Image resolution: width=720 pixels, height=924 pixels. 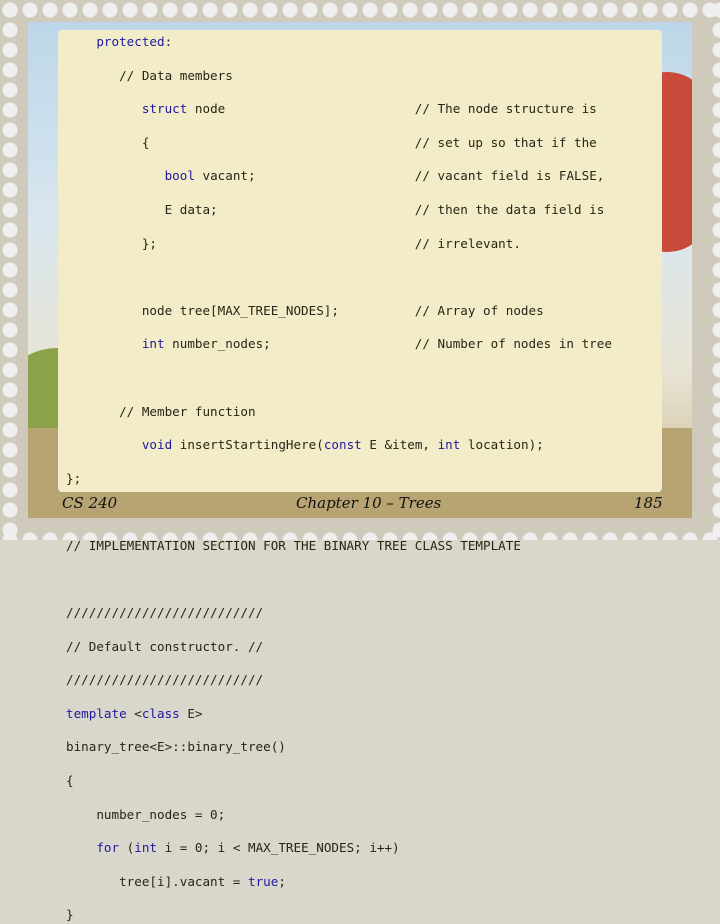 What do you see at coordinates (648, 503) in the screenshot?
I see `footer-page-number: 185` at bounding box center [648, 503].